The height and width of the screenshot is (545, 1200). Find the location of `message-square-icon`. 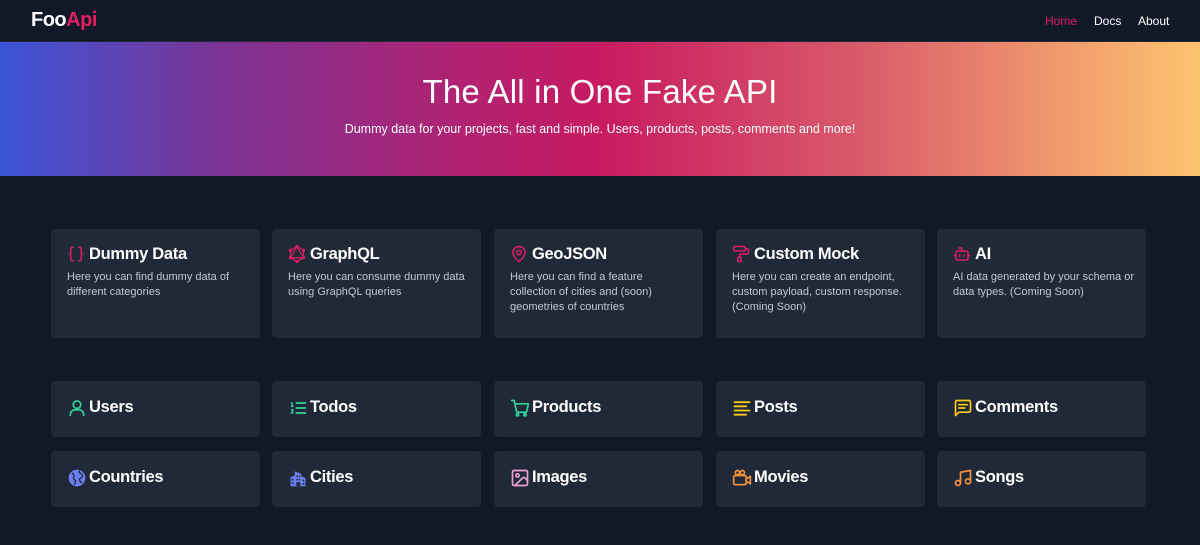

message-square-icon is located at coordinates (963, 408).